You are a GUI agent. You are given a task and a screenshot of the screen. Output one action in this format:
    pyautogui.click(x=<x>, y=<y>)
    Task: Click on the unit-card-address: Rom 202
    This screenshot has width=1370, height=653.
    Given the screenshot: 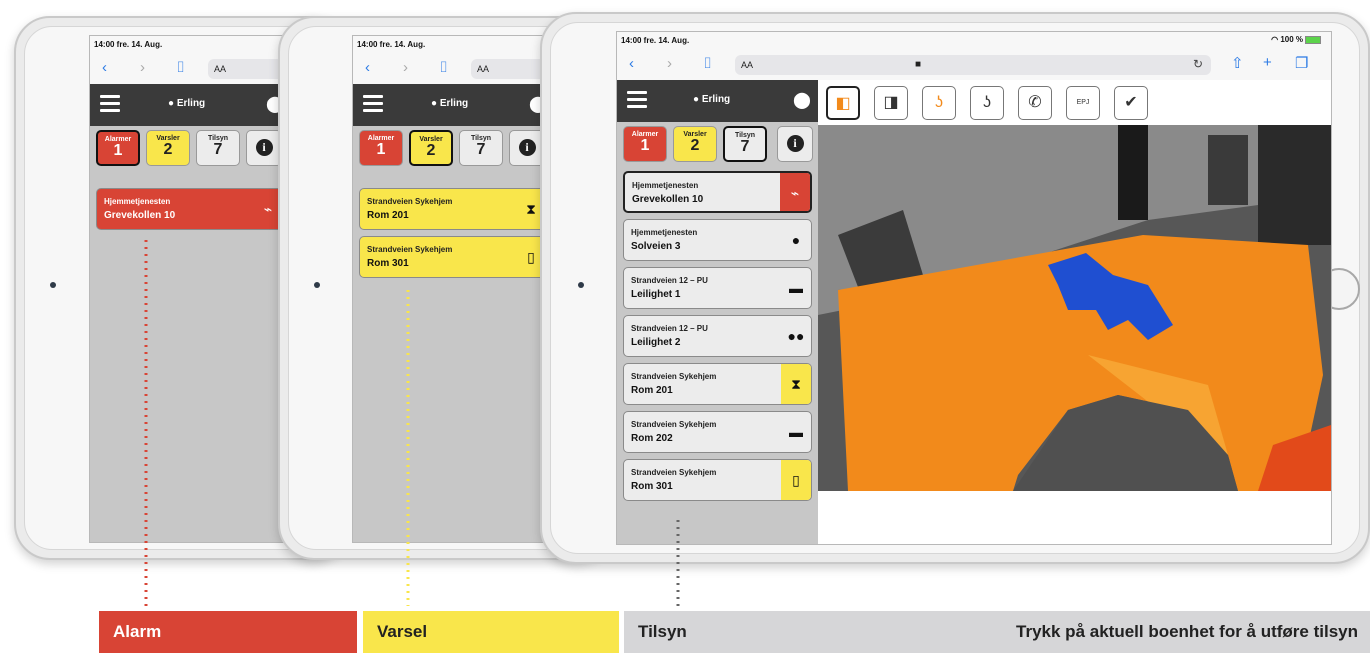 What is the action you would take?
    pyautogui.click(x=652, y=438)
    